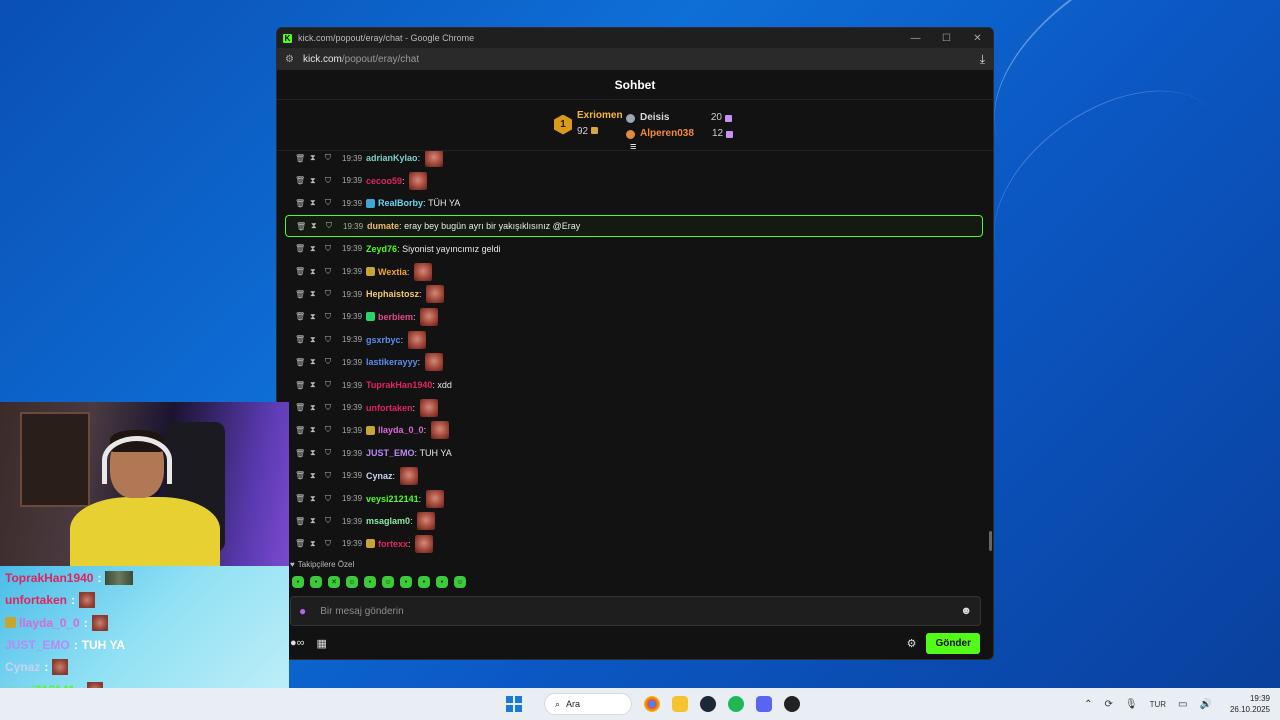 Image resolution: width=1280 pixels, height=720 pixels. What do you see at coordinates (634, 476) in the screenshot?
I see `chat-message: 🗑 ⧗ ⛉ 19:39 Cynaz:` at bounding box center [634, 476].